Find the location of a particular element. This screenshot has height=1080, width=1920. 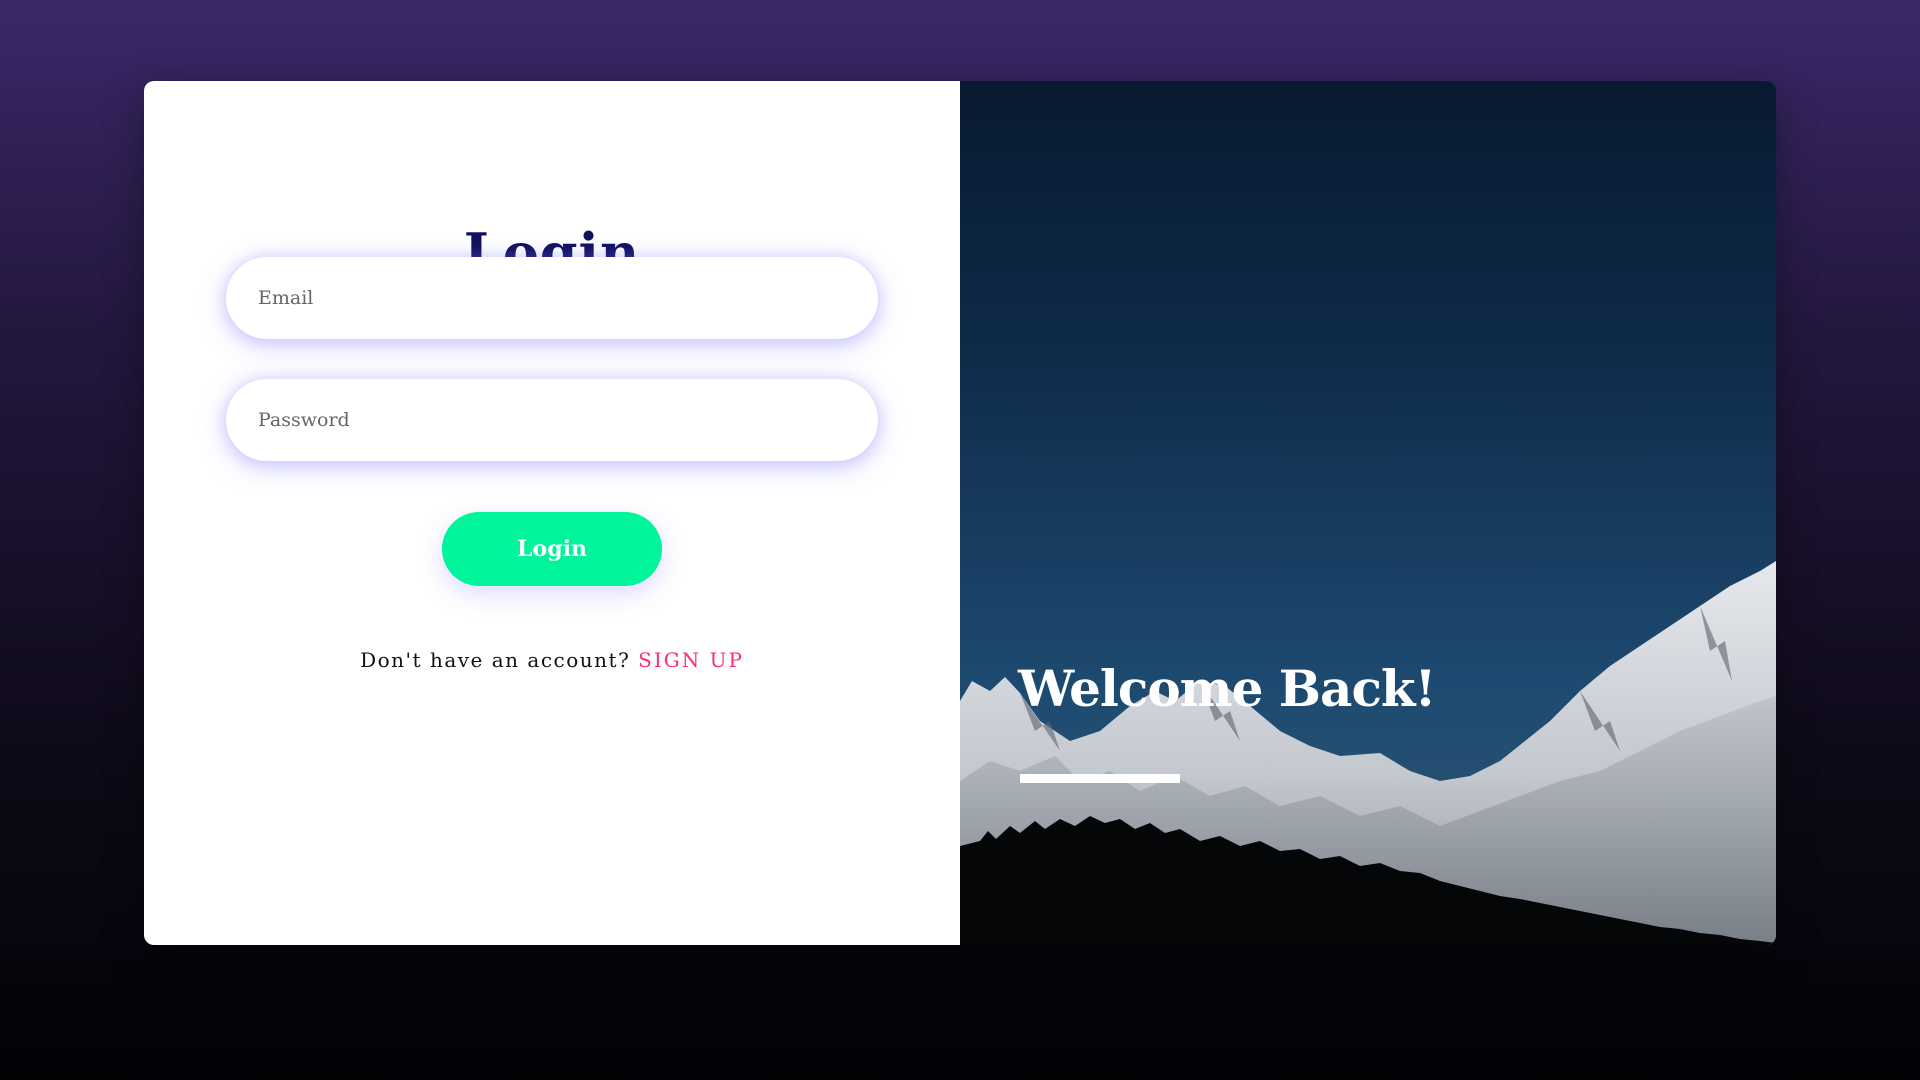

signup-link: SIGN UP is located at coordinates (691, 660).